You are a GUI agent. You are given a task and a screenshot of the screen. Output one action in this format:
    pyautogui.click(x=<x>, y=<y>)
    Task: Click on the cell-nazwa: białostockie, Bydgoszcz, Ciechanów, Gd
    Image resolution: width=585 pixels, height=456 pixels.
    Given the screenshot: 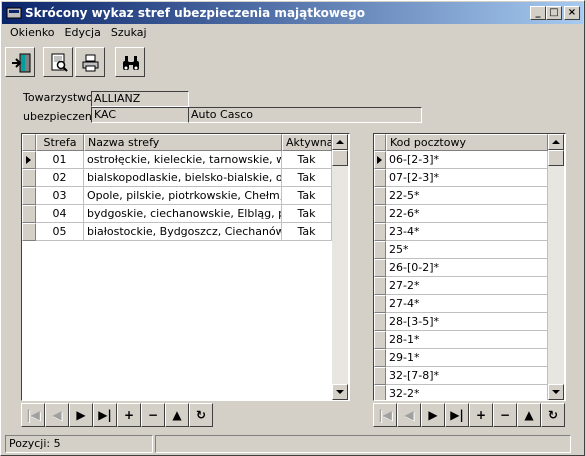 What is the action you would take?
    pyautogui.click(x=183, y=232)
    